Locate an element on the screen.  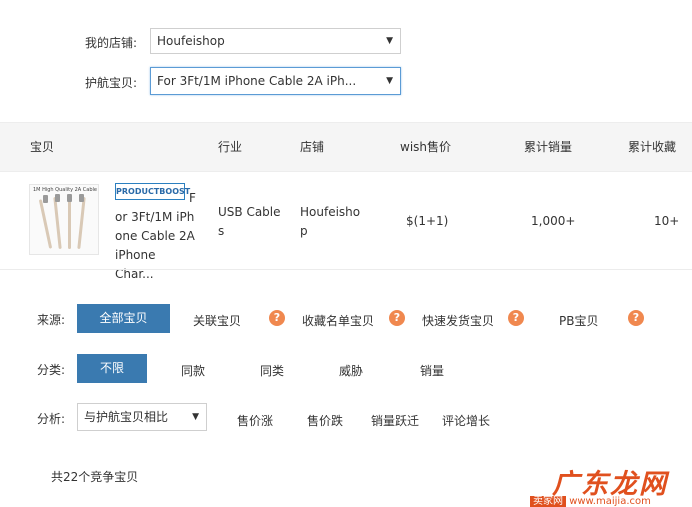
shop-label: 我的店铺: is located at coordinates (111, 43).